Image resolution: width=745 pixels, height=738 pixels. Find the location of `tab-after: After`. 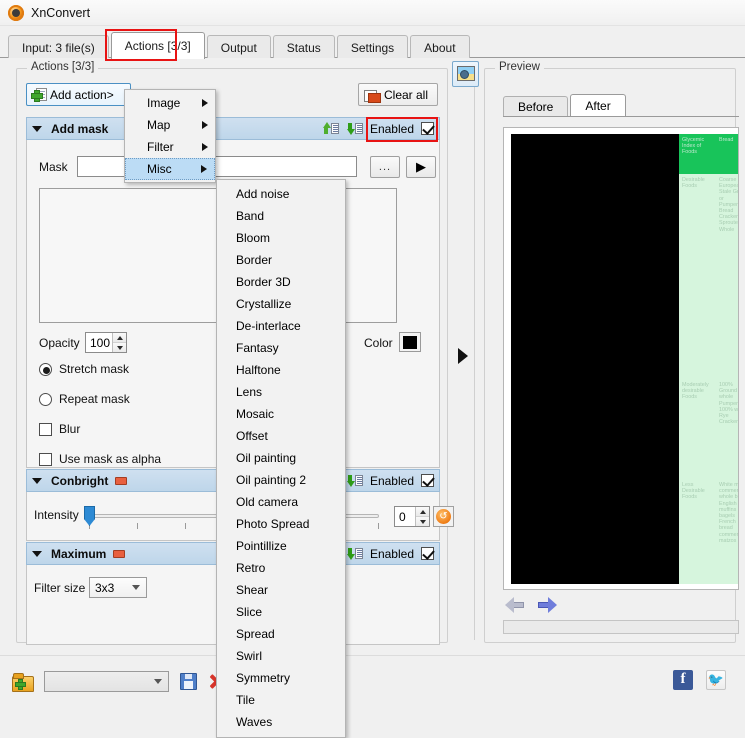

tab-after: After is located at coordinates (598, 105).